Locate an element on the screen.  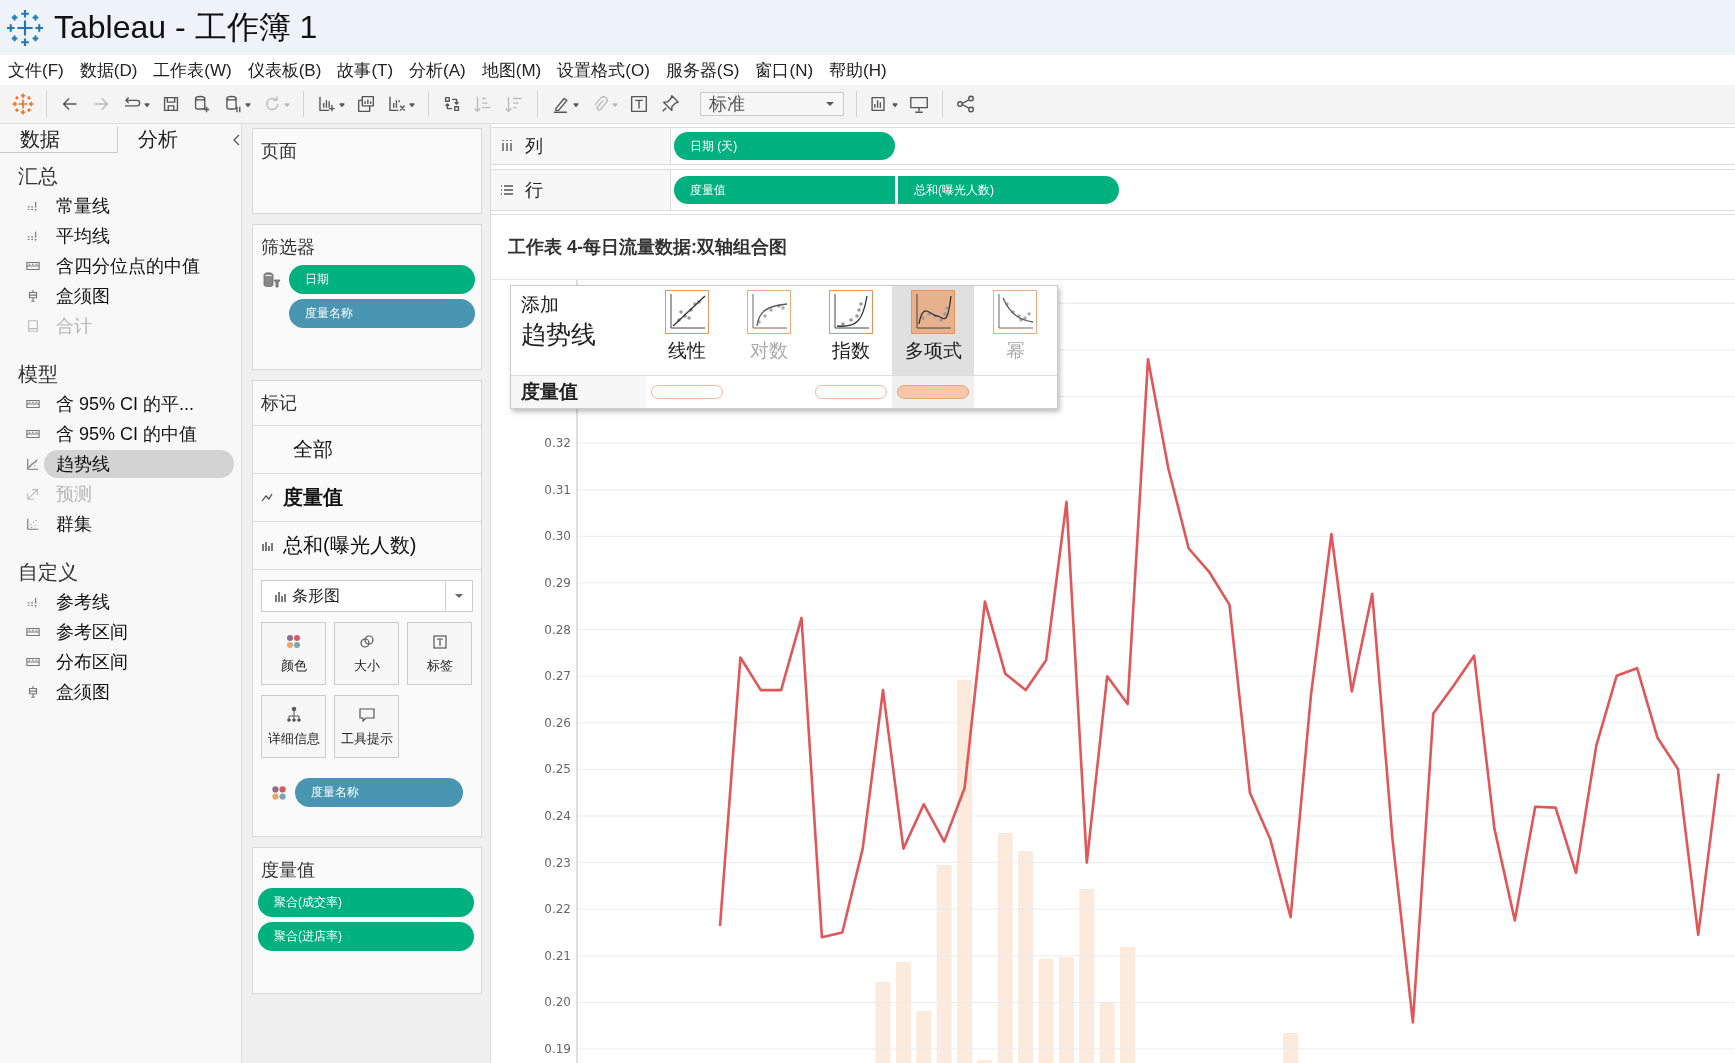
y-tick-label: 0.30 is located at coordinates (557, 536).